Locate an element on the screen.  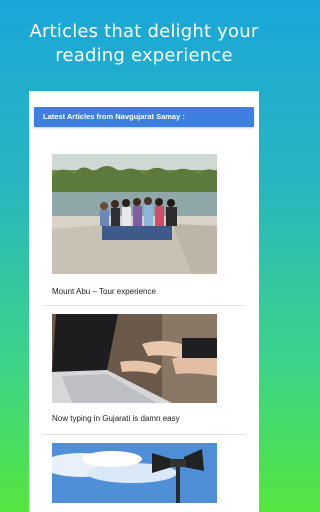
loudspeaker-image is located at coordinates (134, 473).